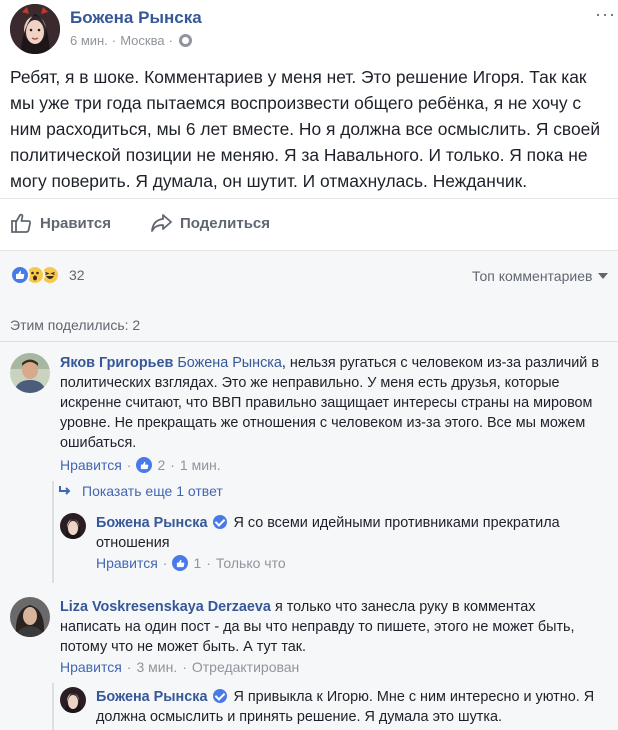 This screenshot has height=730, width=618. Describe the element at coordinates (603, 276) in the screenshot. I see `caret-down-icon` at that location.